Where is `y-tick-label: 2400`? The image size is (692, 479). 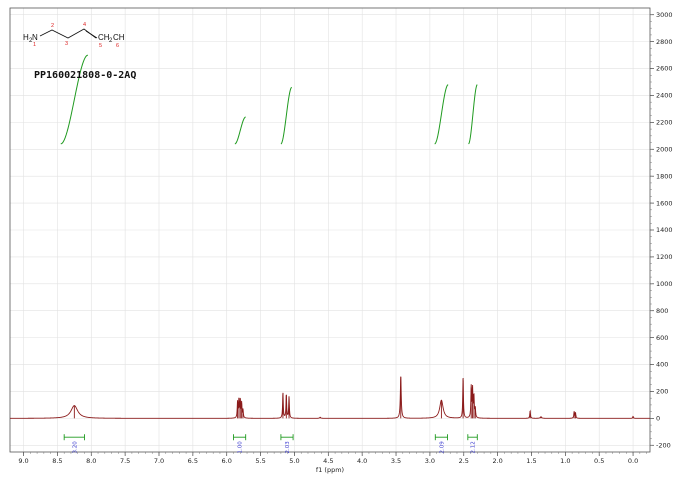 y-tick-label: 2400 is located at coordinates (664, 96).